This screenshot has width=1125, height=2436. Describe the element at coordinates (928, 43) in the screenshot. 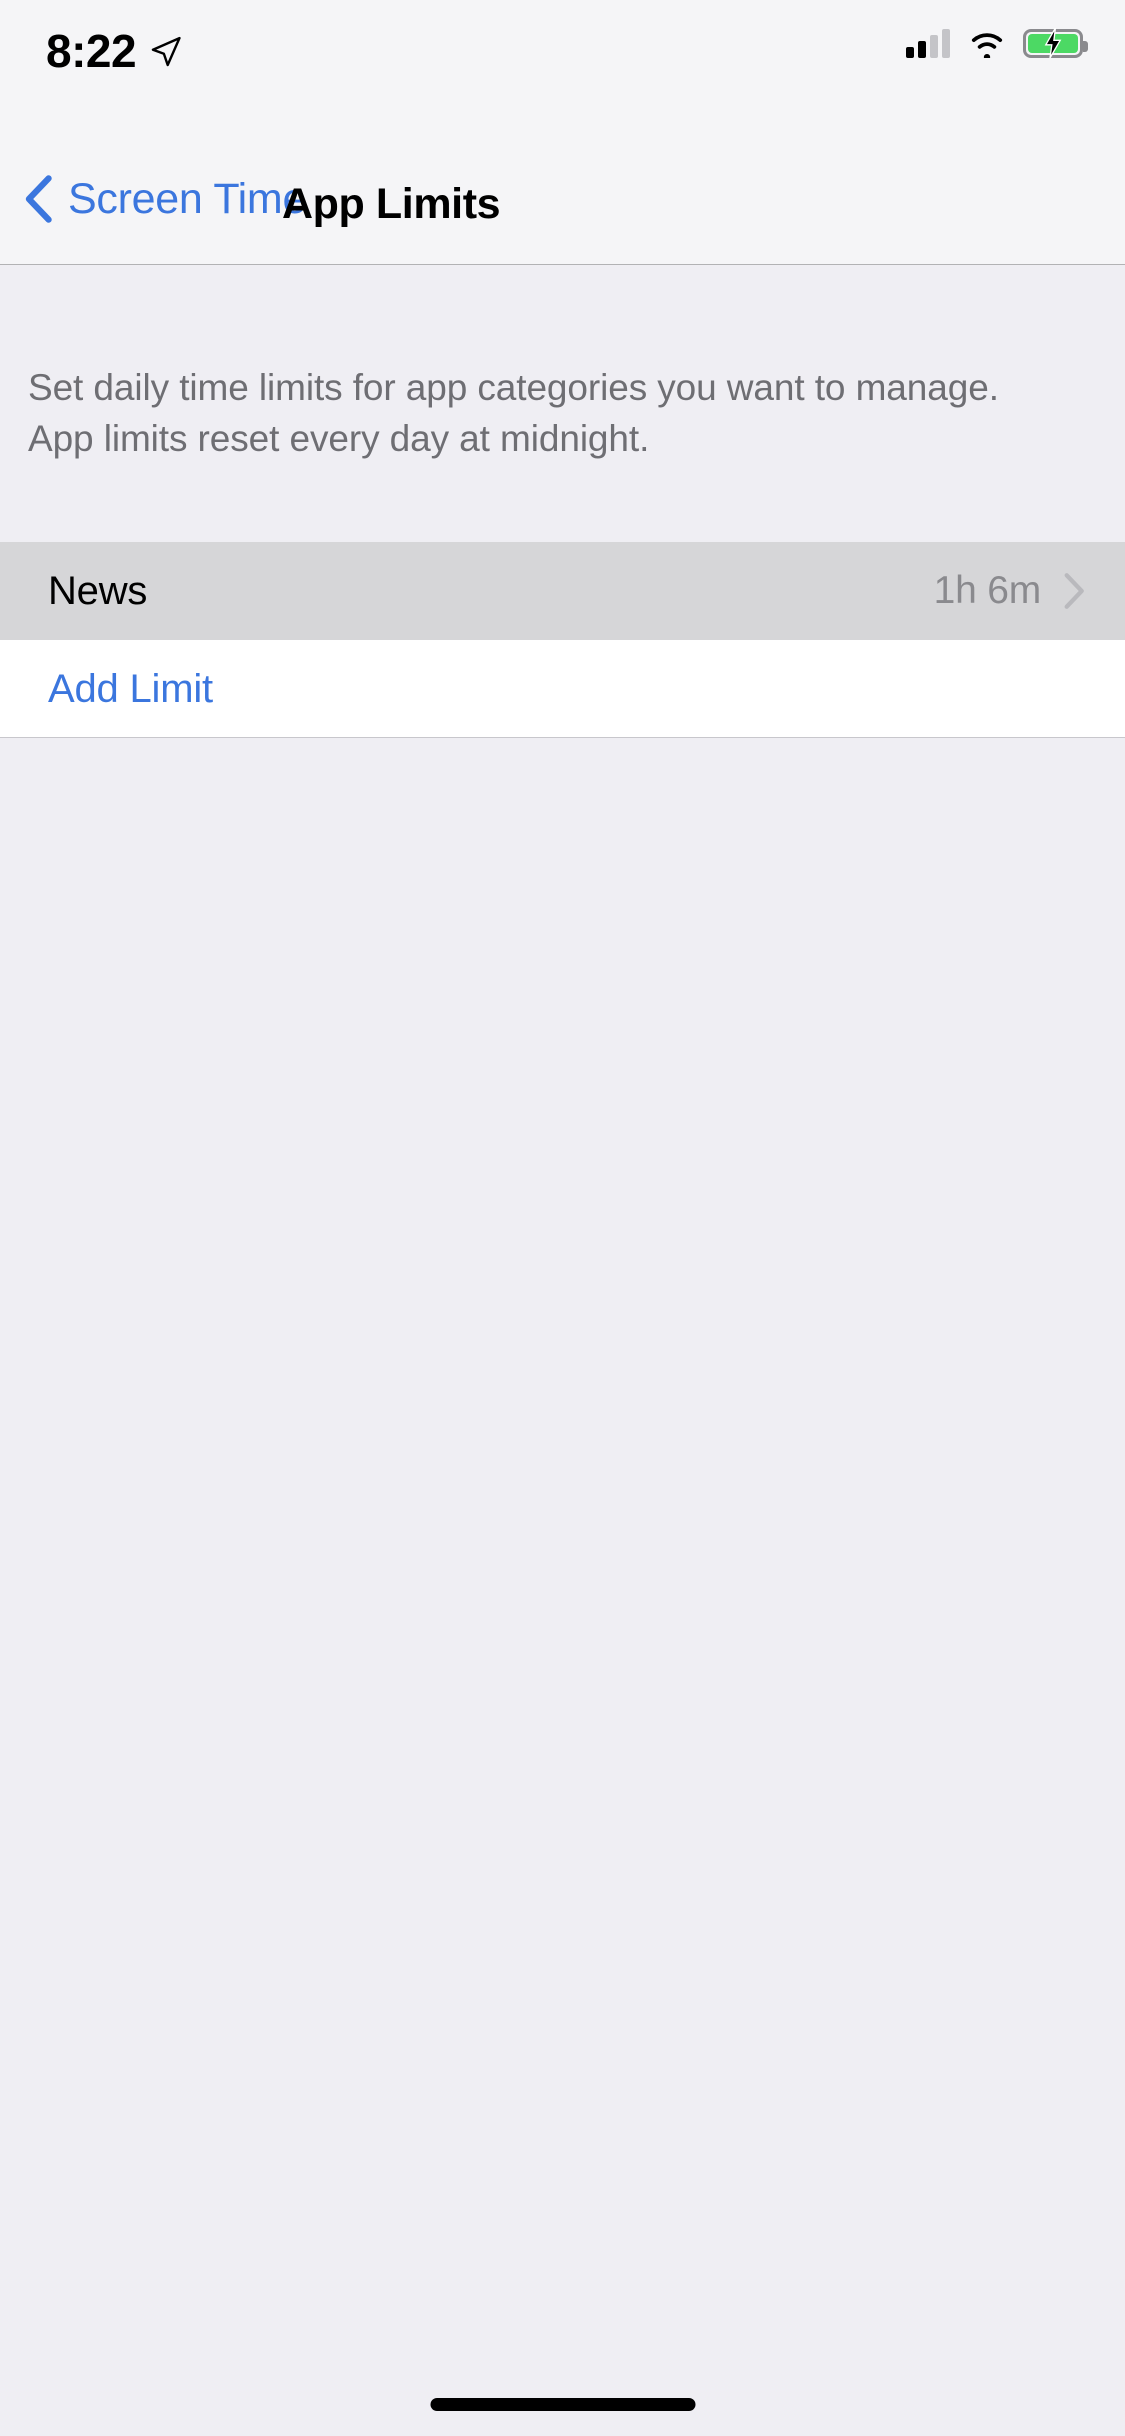

I see `cellular-signal-icon` at that location.